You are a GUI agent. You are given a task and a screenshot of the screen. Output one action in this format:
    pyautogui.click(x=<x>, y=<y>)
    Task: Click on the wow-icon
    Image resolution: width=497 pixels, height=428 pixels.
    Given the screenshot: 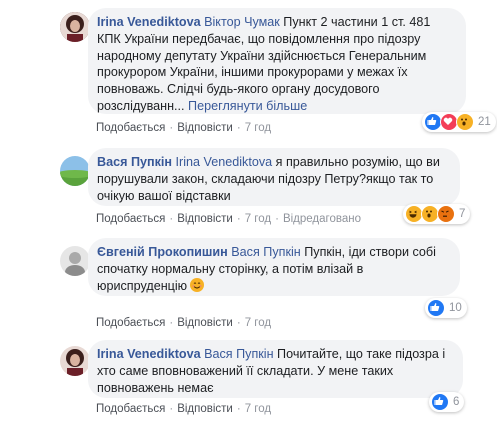 What is the action you would take?
    pyautogui.click(x=465, y=122)
    